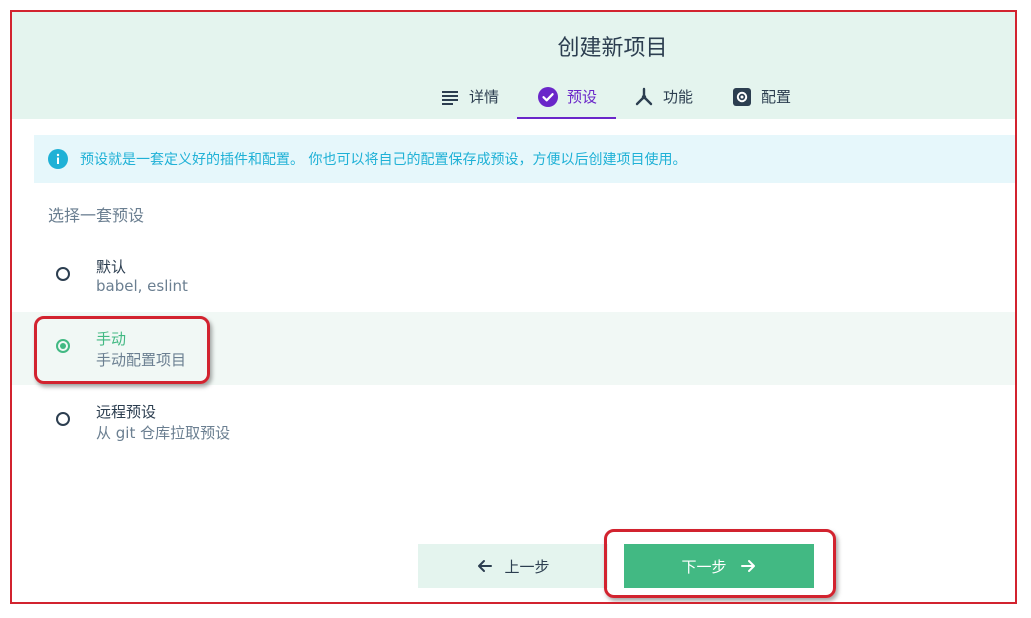 This screenshot has height=618, width=1031. I want to click on arrow-left-icon, so click(485, 566).